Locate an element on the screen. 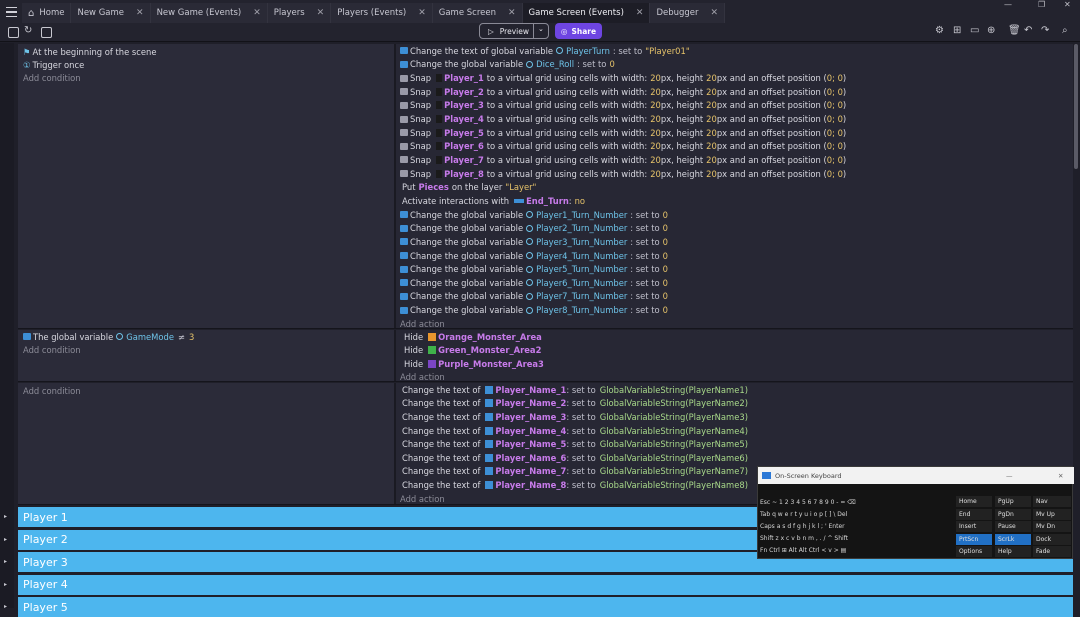 This screenshot has width=1080, height=617. history-icon: ↻ is located at coordinates (28, 30).